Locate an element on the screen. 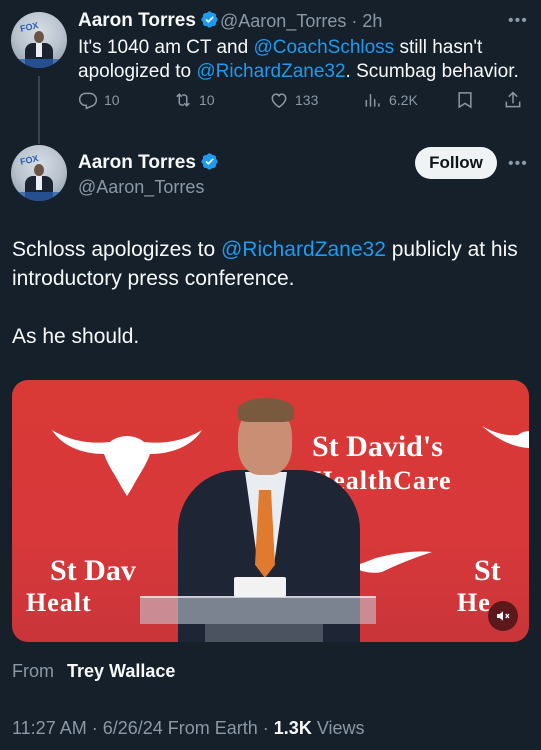 The width and height of the screenshot is (541, 750). like-count: 133 is located at coordinates (307, 100).